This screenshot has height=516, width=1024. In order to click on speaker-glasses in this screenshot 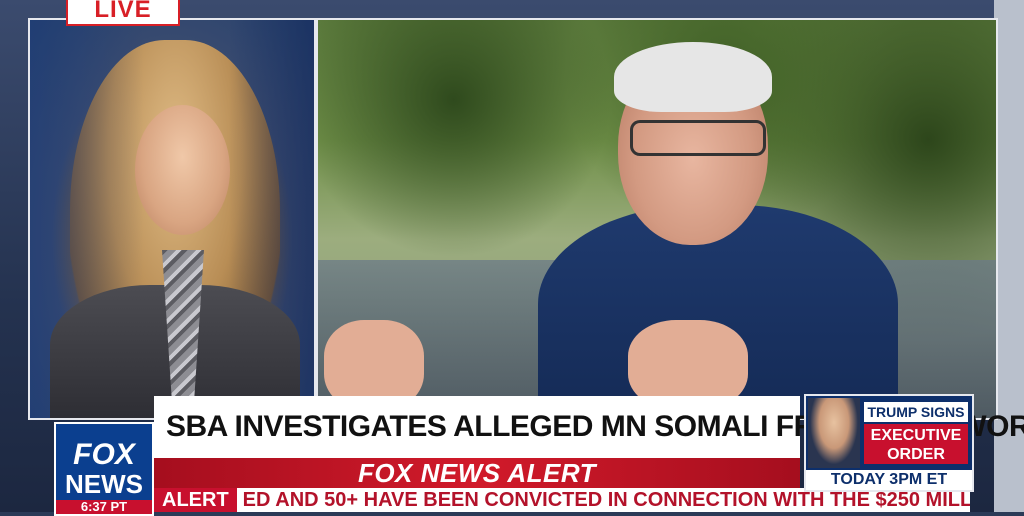, I will do `click(698, 138)`.